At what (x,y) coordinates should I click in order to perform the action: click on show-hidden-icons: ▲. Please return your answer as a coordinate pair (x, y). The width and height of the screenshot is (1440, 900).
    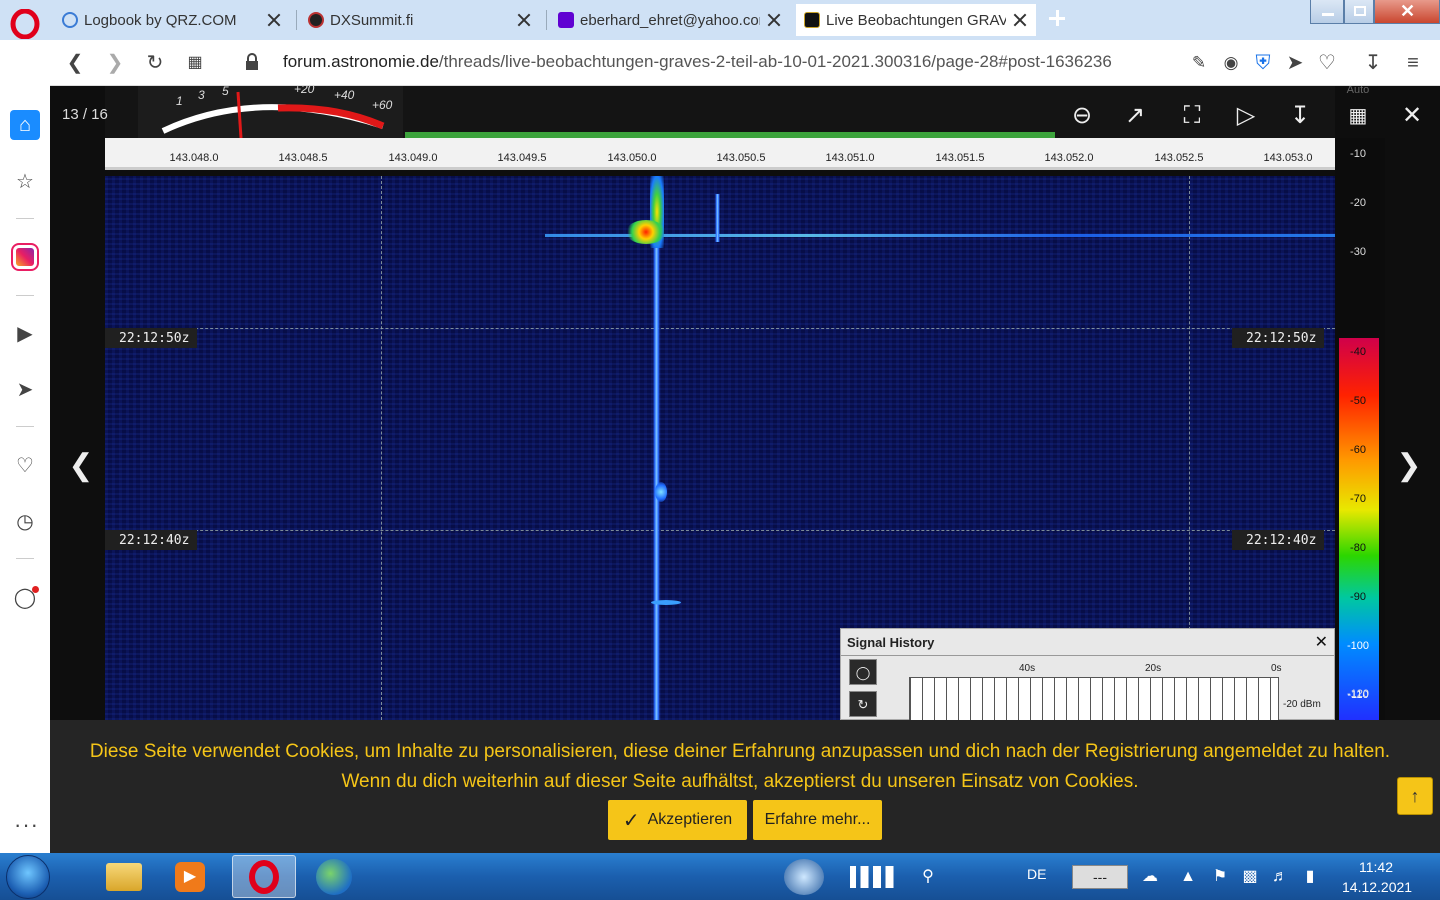
    Looking at the image, I should click on (1188, 877).